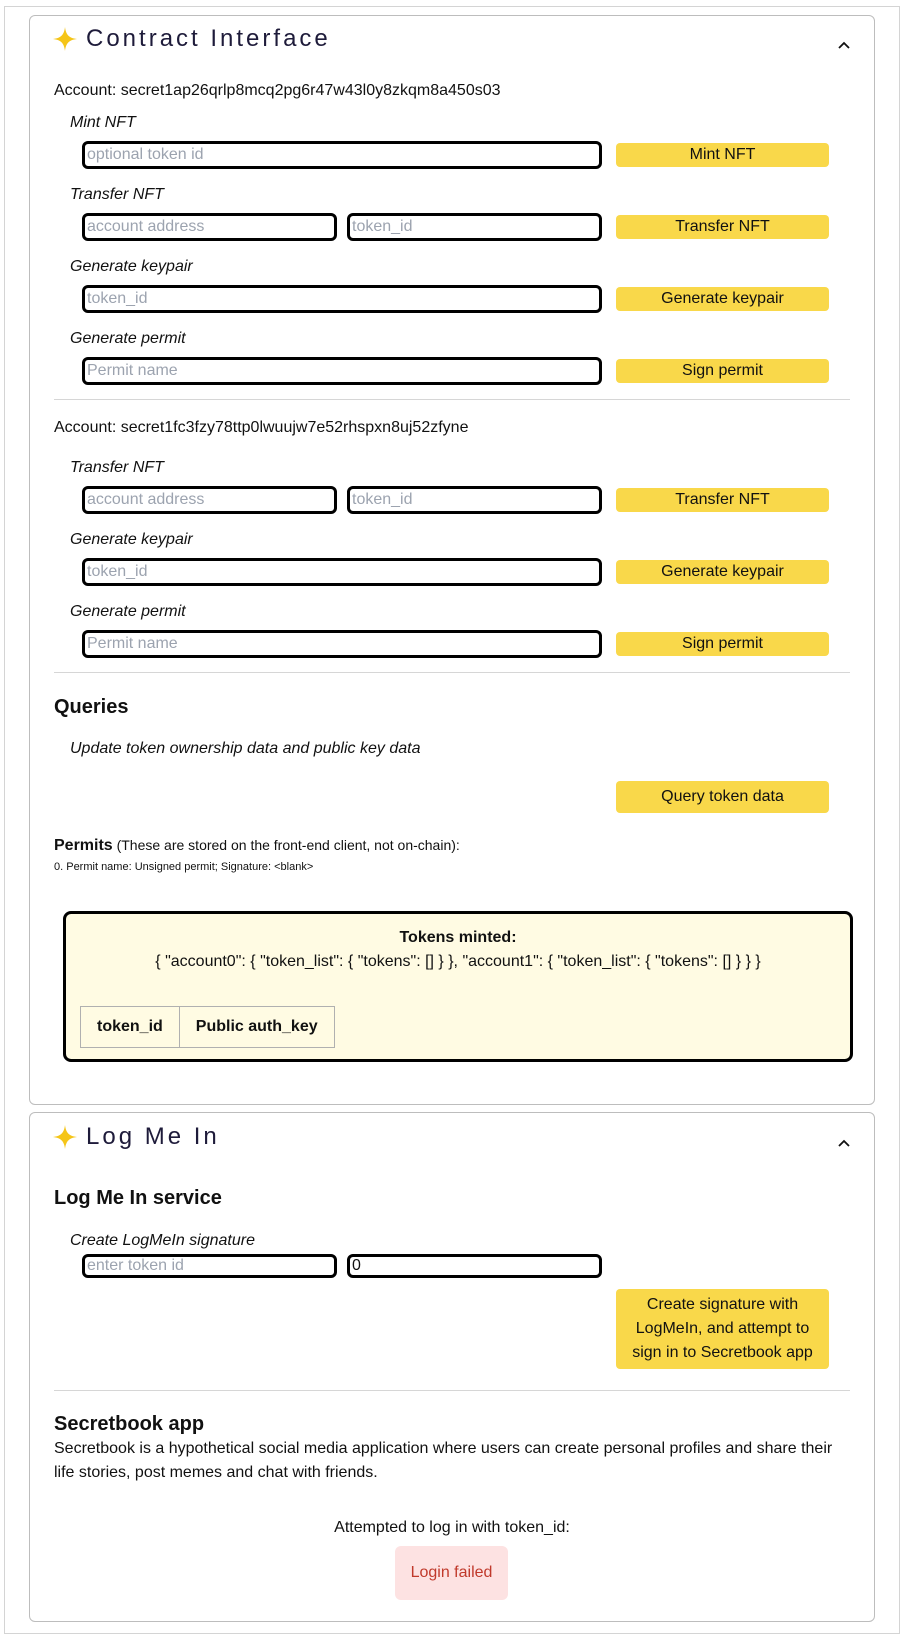 This screenshot has width=904, height=1640. I want to click on permits-heading: Permits, so click(83, 845).